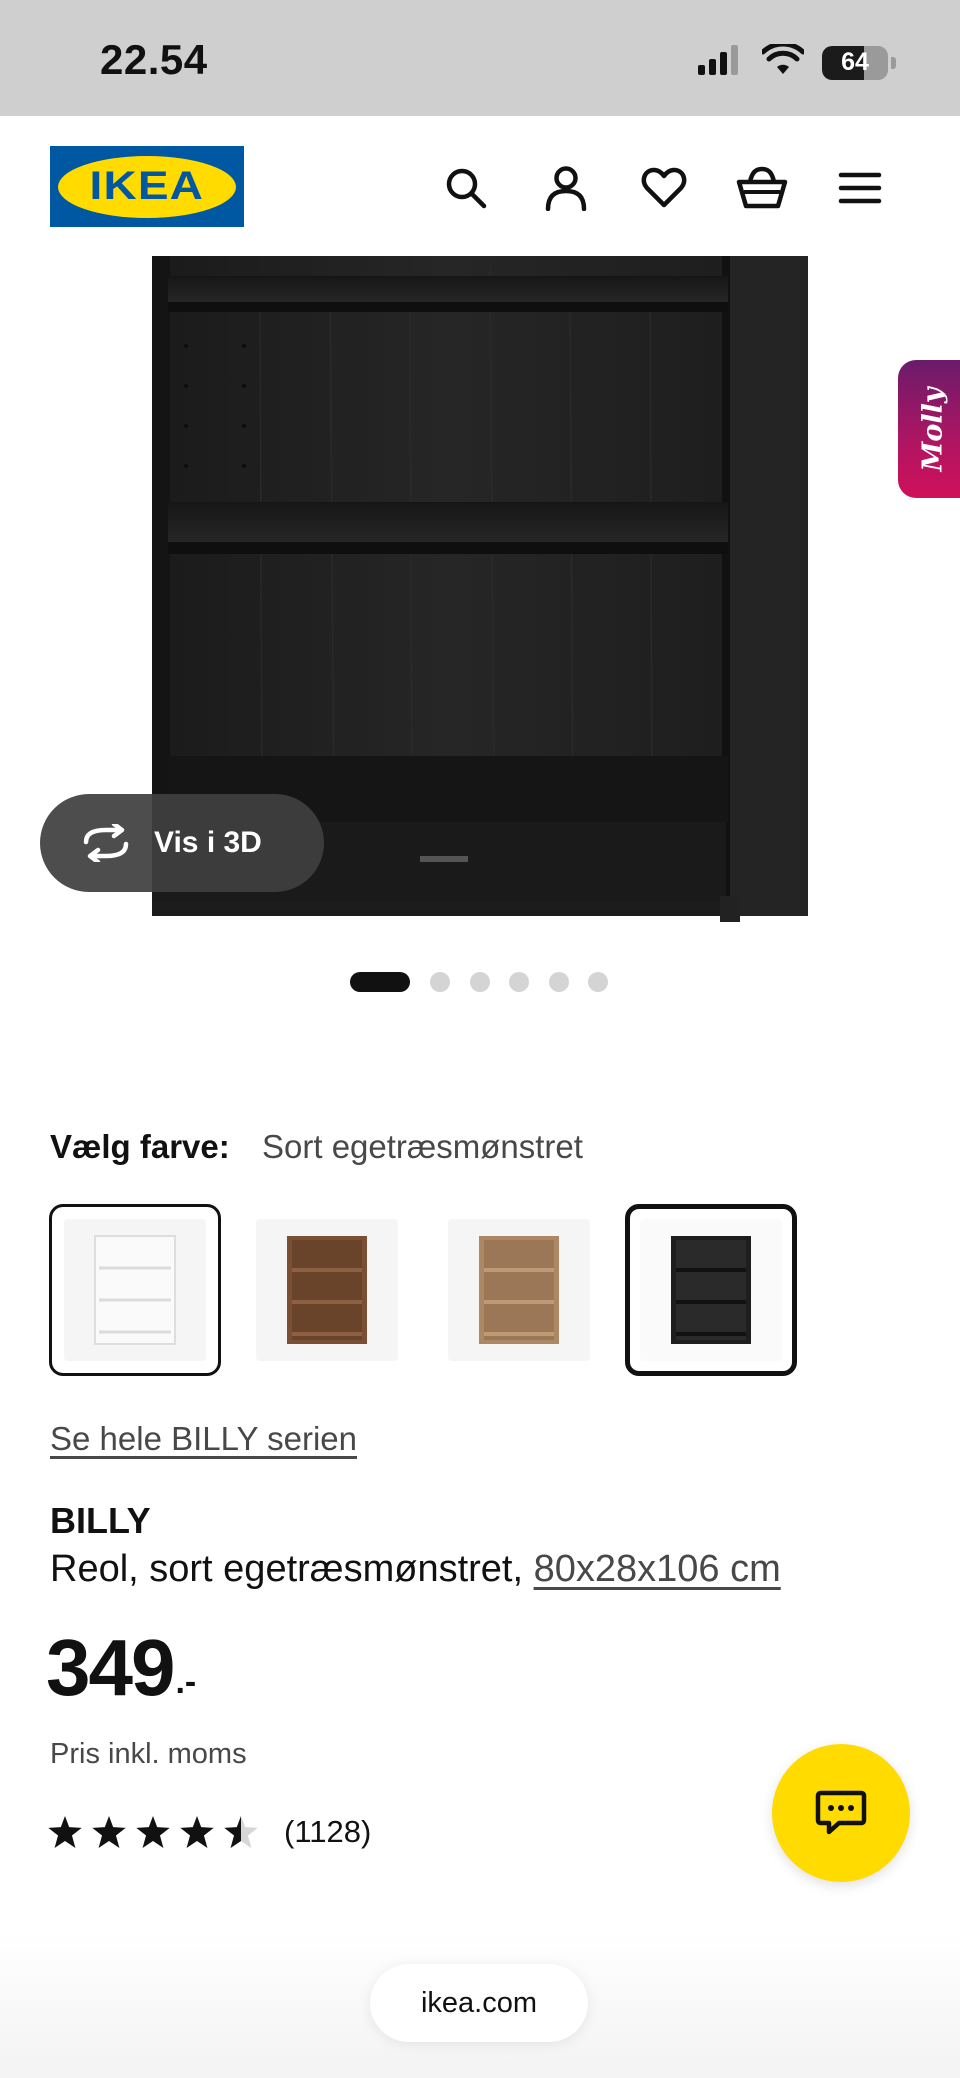  I want to click on price-amount: 349, so click(110, 1667).